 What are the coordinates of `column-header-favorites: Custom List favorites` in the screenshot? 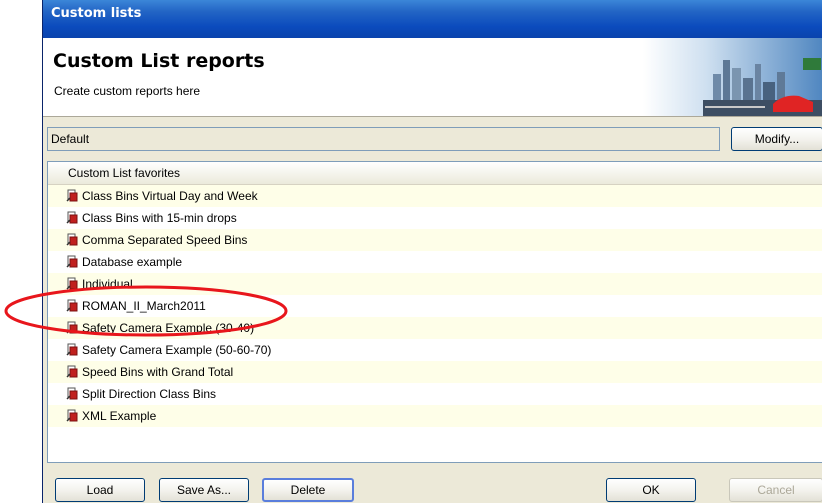 It's located at (435, 173).